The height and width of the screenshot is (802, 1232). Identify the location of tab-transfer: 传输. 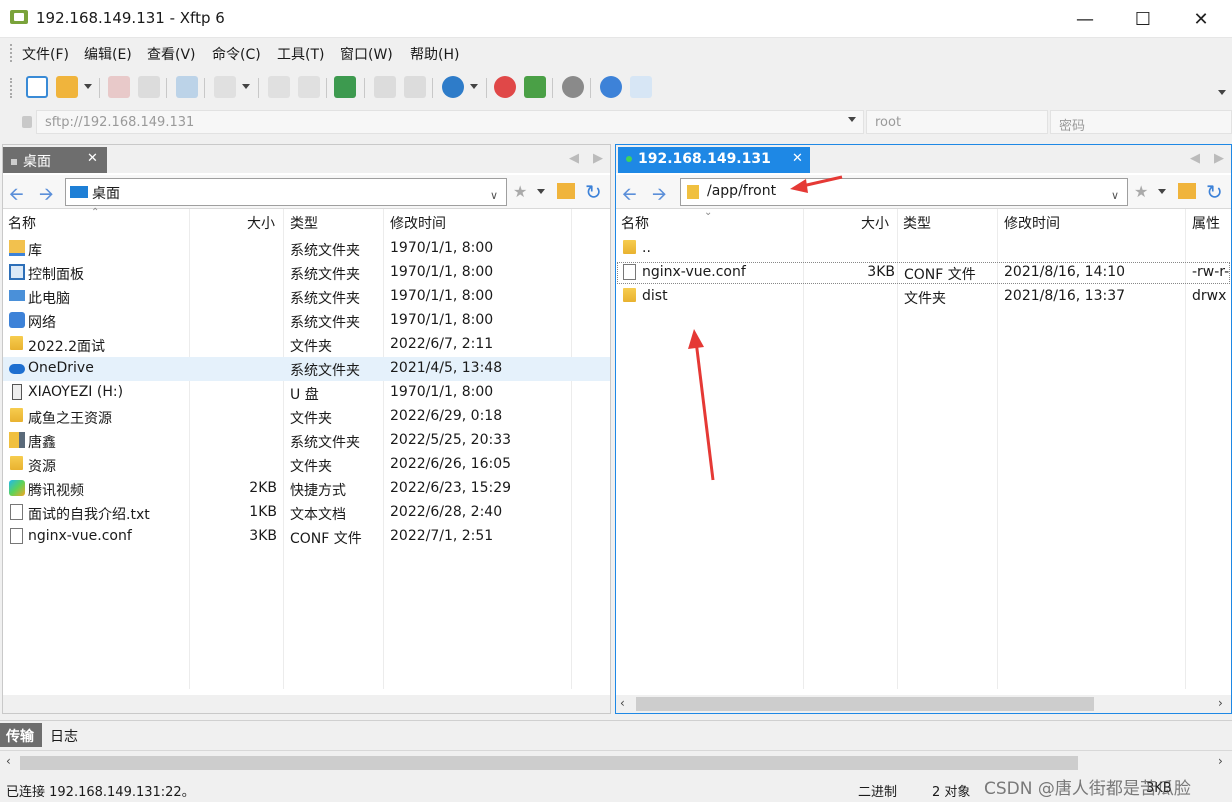
(21, 735).